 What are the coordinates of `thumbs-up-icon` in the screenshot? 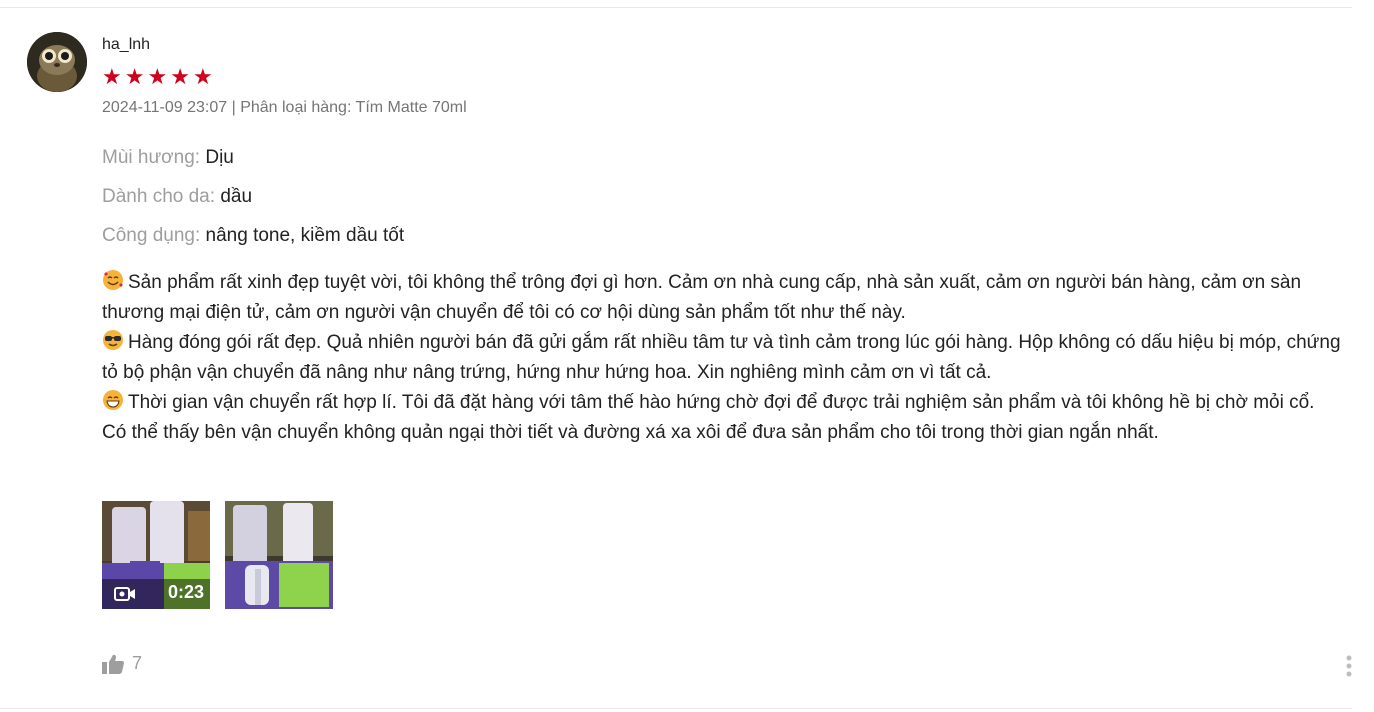 It's located at (113, 664).